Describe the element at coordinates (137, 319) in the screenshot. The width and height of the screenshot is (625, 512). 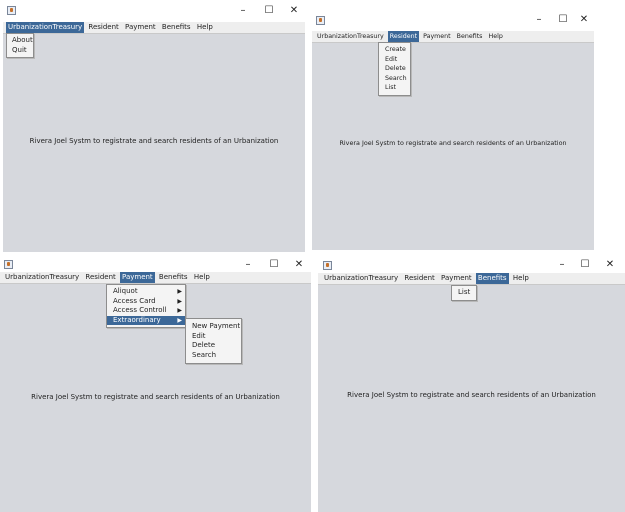
I see `menu-item-label: Extraordinary` at that location.